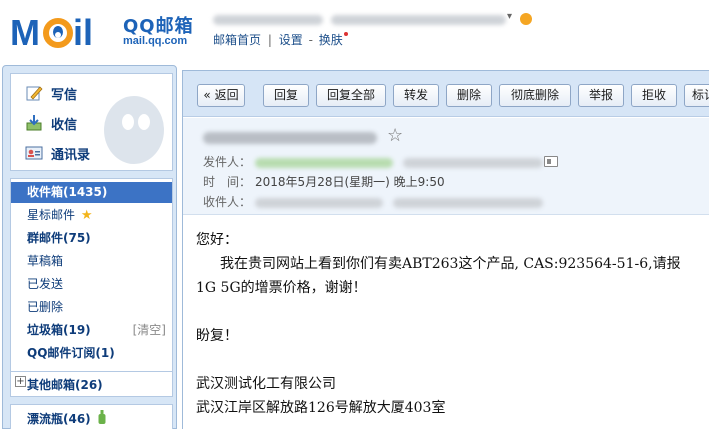 Image resolution: width=709 pixels, height=429 pixels. I want to click on folder-spam: 垃圾箱(19) [清空], so click(91, 330).